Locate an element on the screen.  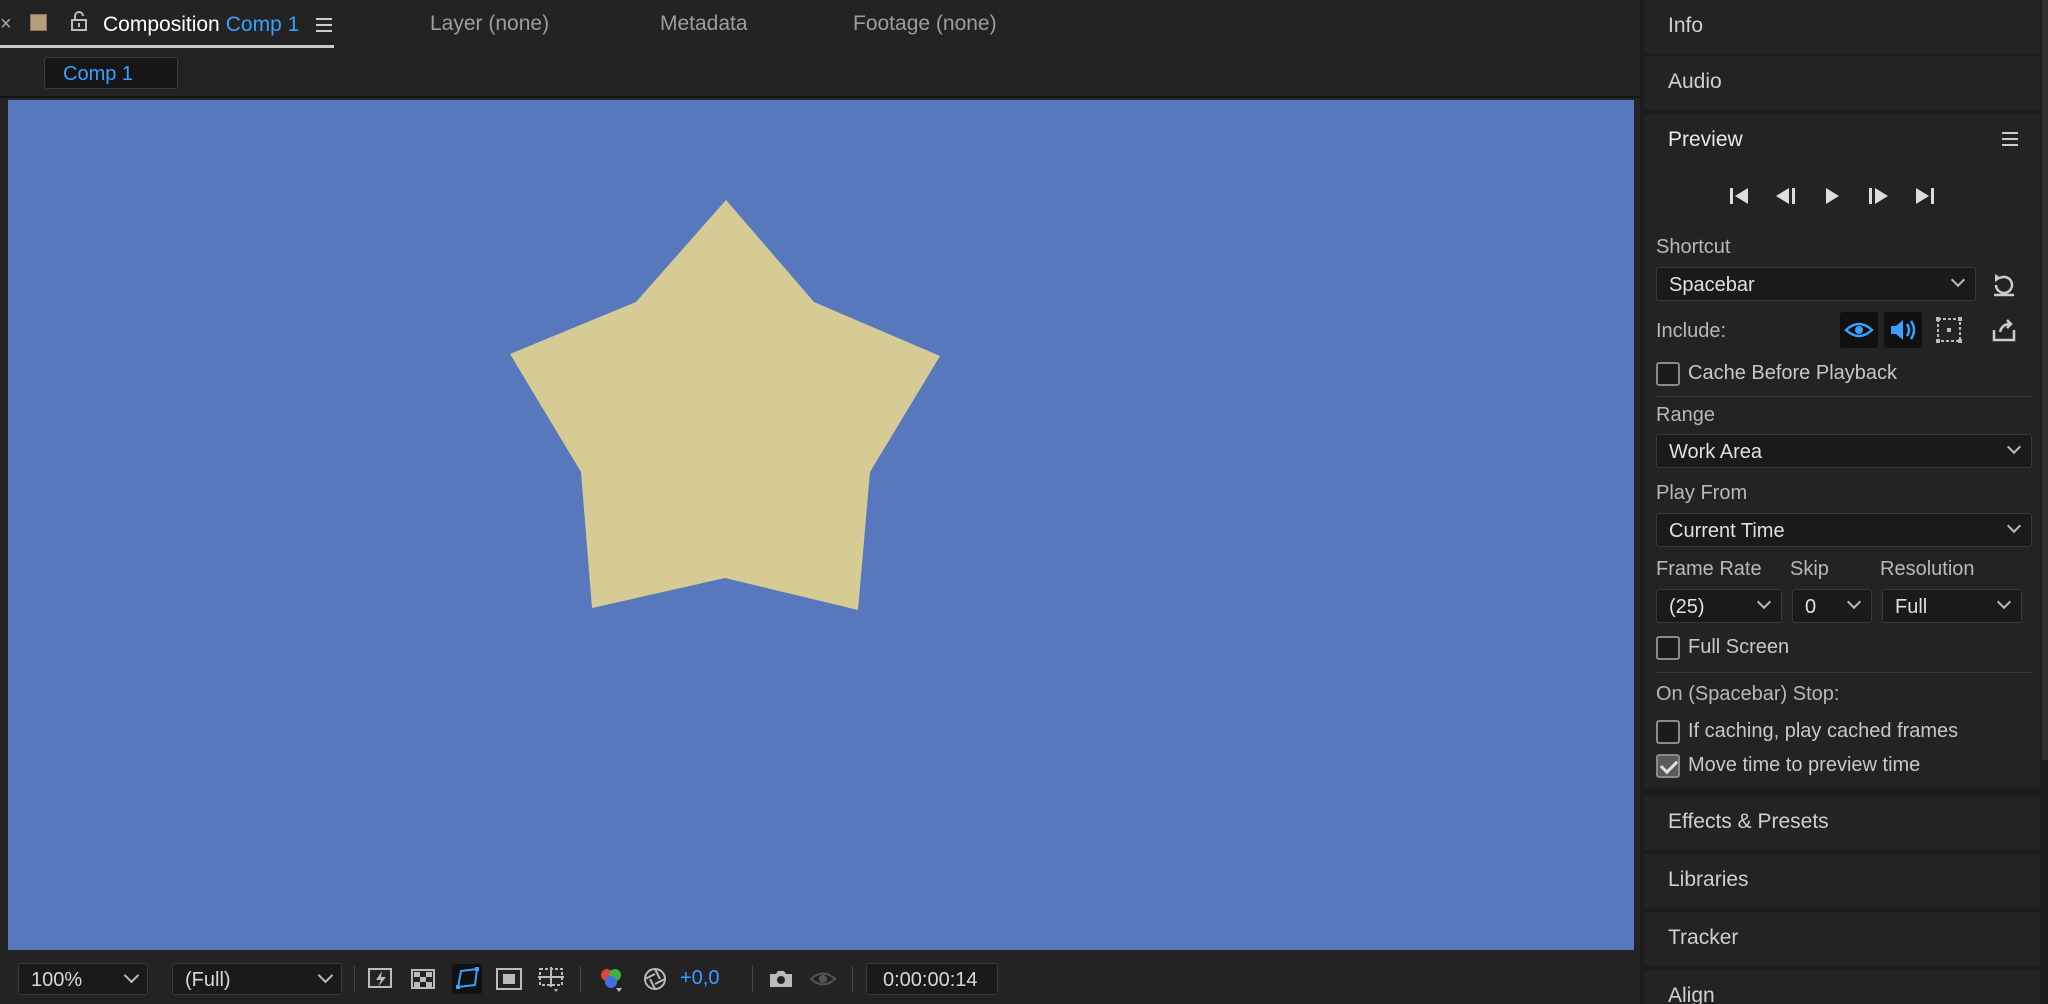
play-from-value: Current Time is located at coordinates (1727, 531).